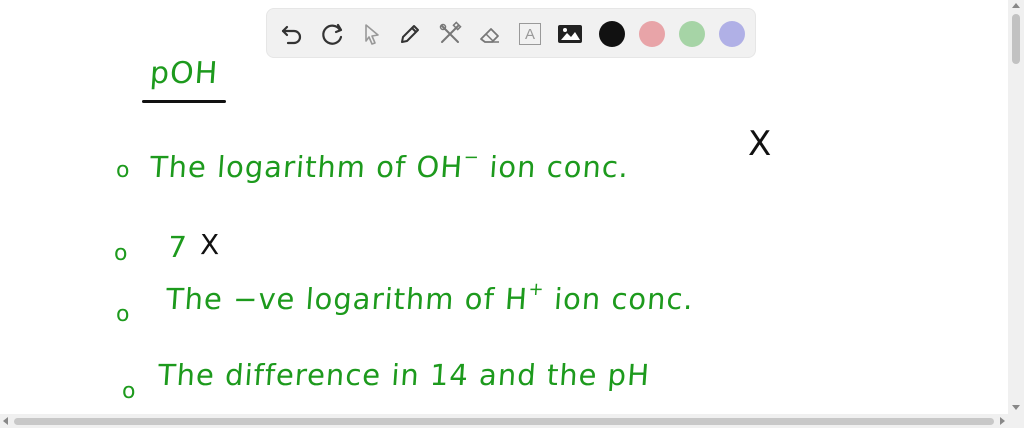 The image size is (1024, 428). I want to click on redo-button, so click(332, 34).